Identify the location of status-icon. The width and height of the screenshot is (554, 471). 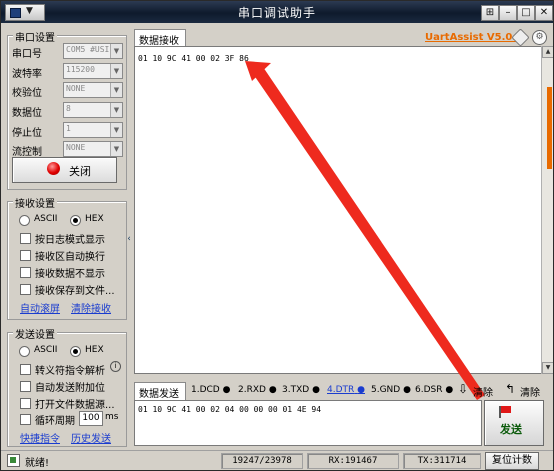
(13, 460).